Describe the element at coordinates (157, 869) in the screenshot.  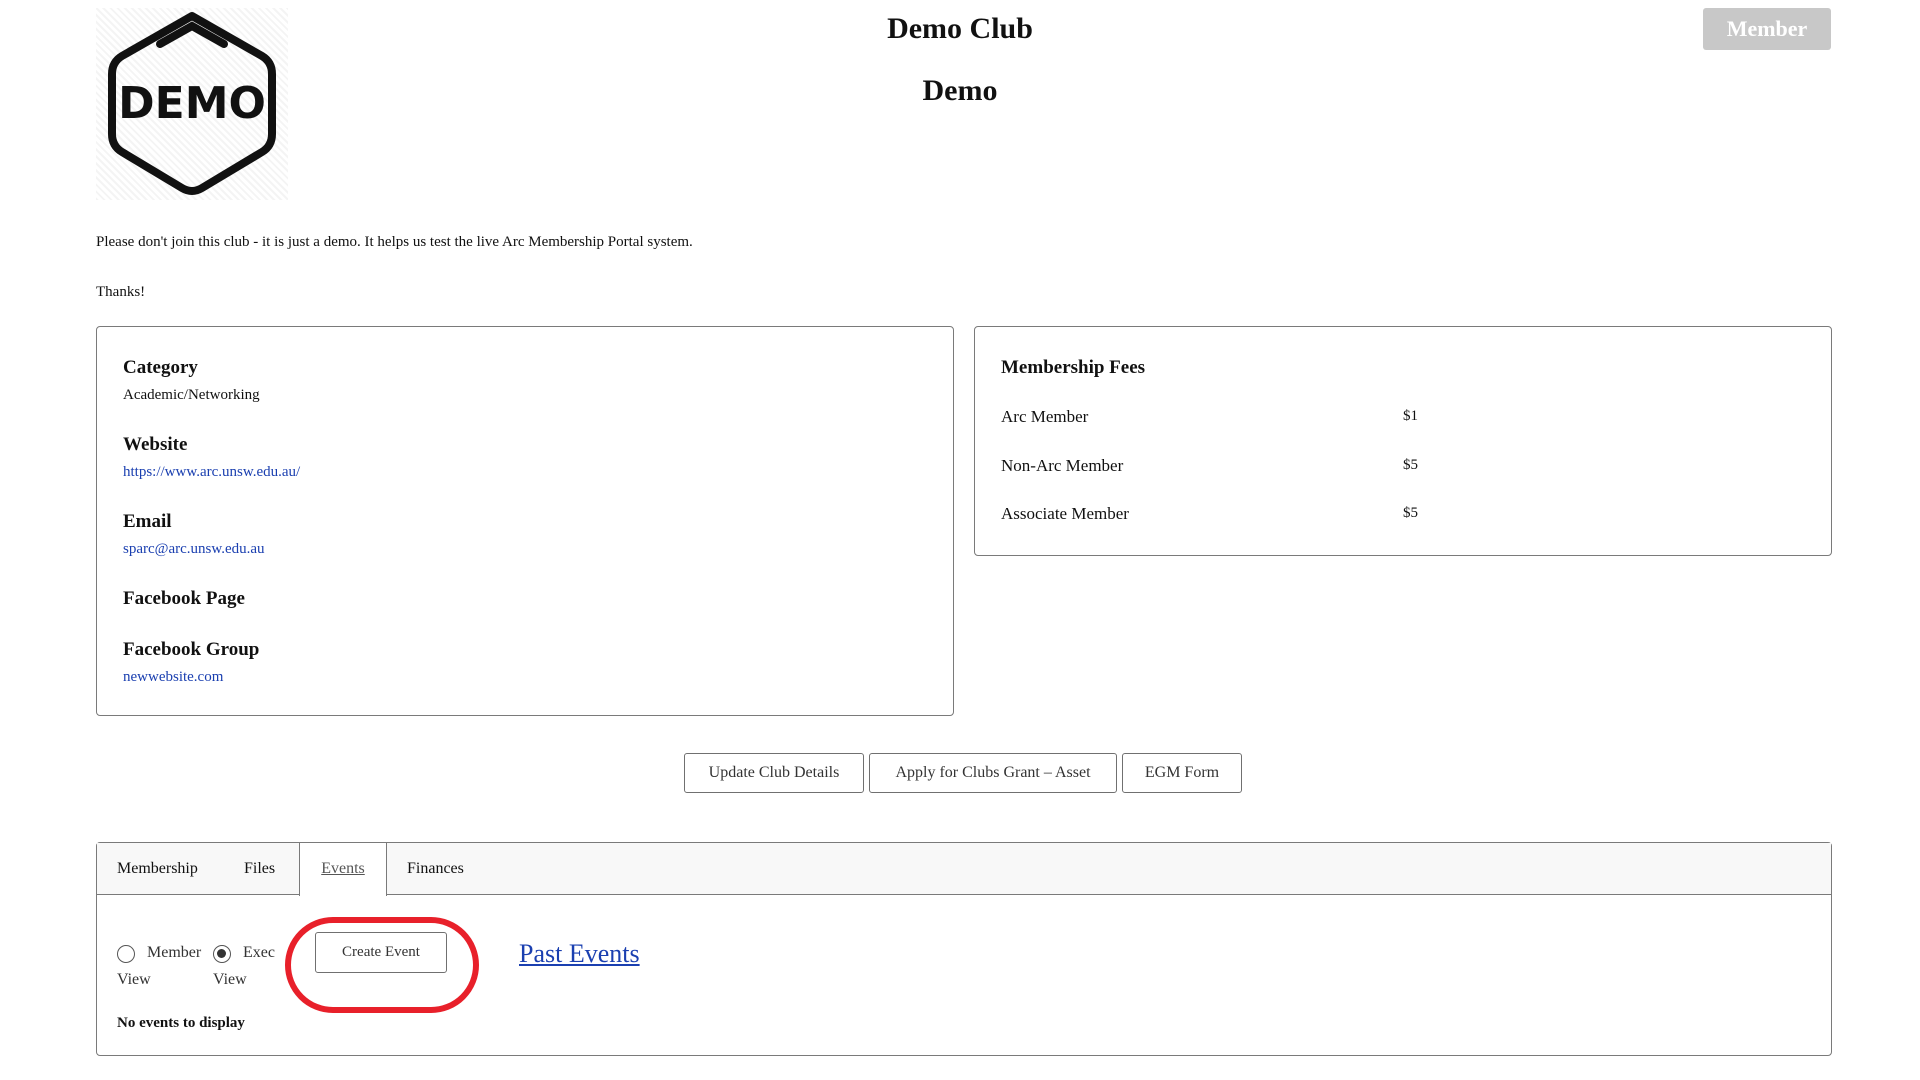
I see `tab-membership: Membership` at that location.